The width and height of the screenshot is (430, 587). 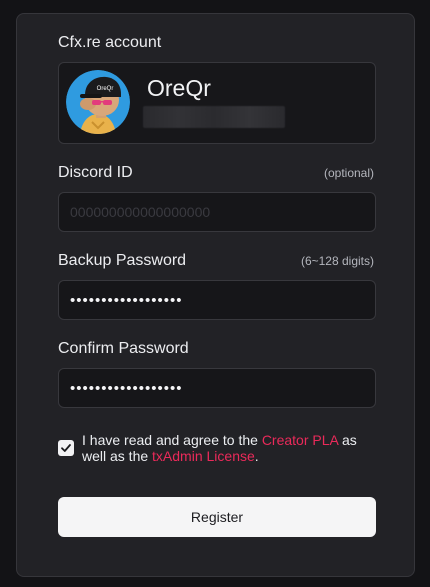 I want to click on backup-password-hint: (6~128 digits), so click(x=337, y=261).